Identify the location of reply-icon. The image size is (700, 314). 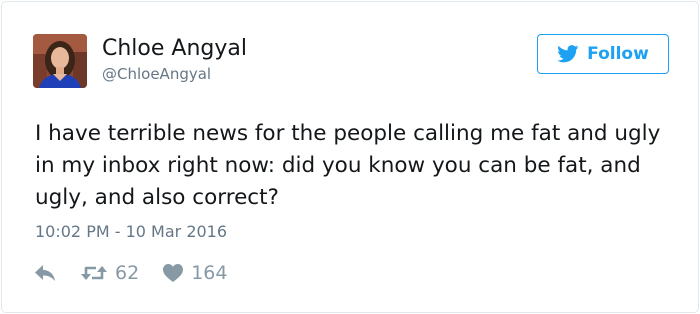
(45, 273).